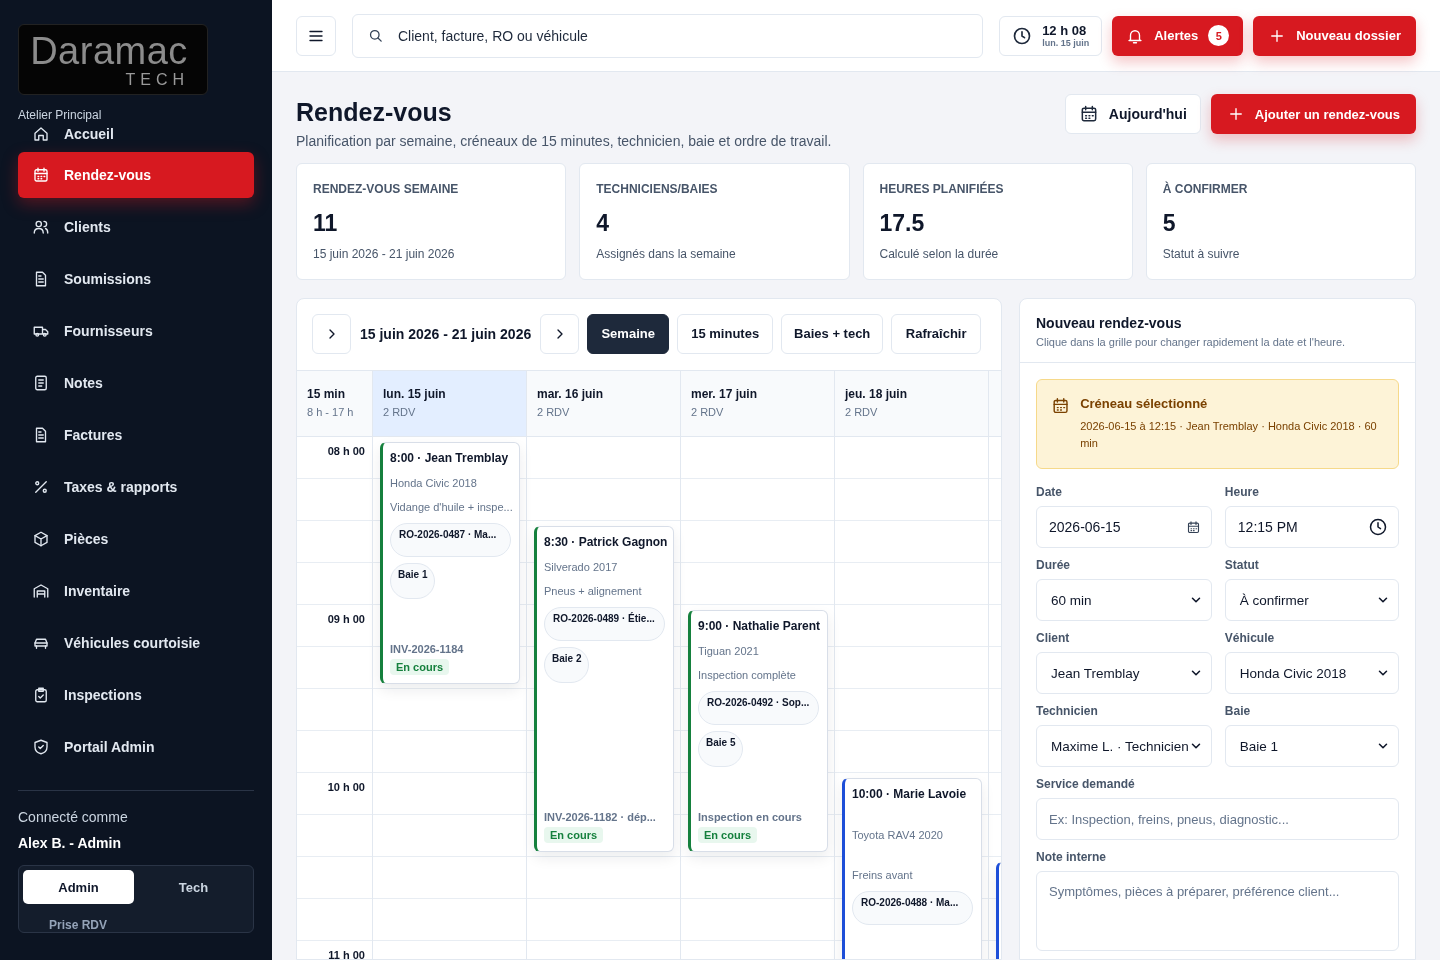 The width and height of the screenshot is (1440, 960). Describe the element at coordinates (434, 483) in the screenshot. I see `vehicle-name: Honda Civic 2018` at that location.